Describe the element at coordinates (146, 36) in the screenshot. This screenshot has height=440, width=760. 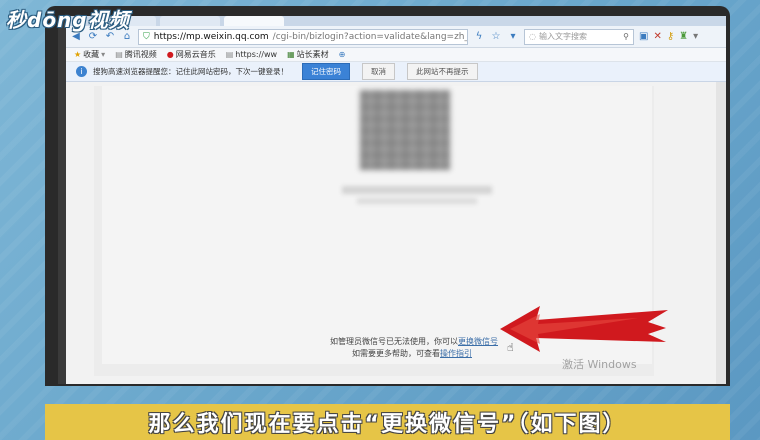
I see `secure-shield-icon: ⛉` at that location.